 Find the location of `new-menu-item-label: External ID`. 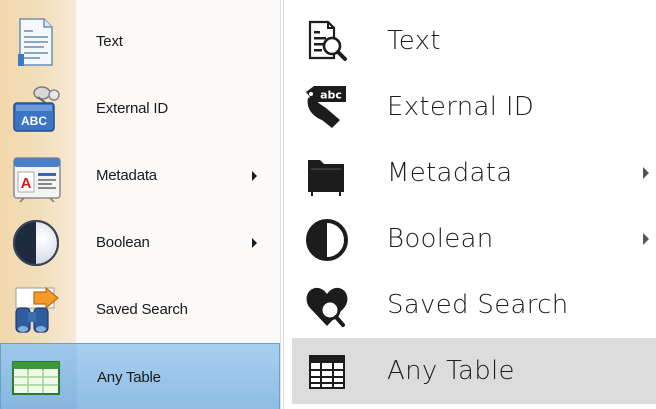

new-menu-item-label: External ID is located at coordinates (461, 107).